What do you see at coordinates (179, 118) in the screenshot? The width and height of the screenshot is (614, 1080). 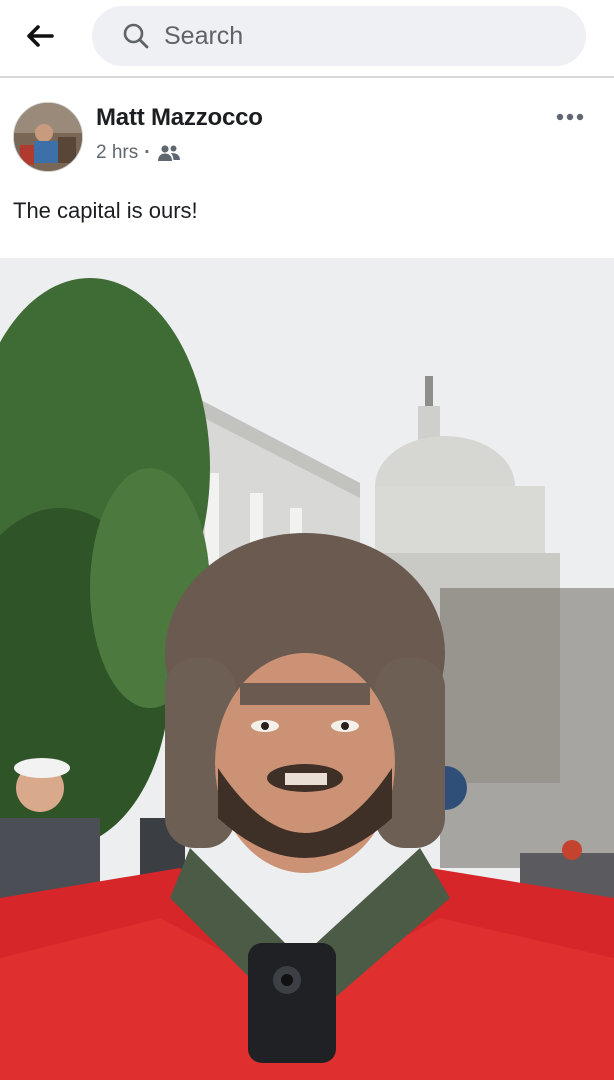 I see `author-name: Matt Mazzocco` at bounding box center [179, 118].